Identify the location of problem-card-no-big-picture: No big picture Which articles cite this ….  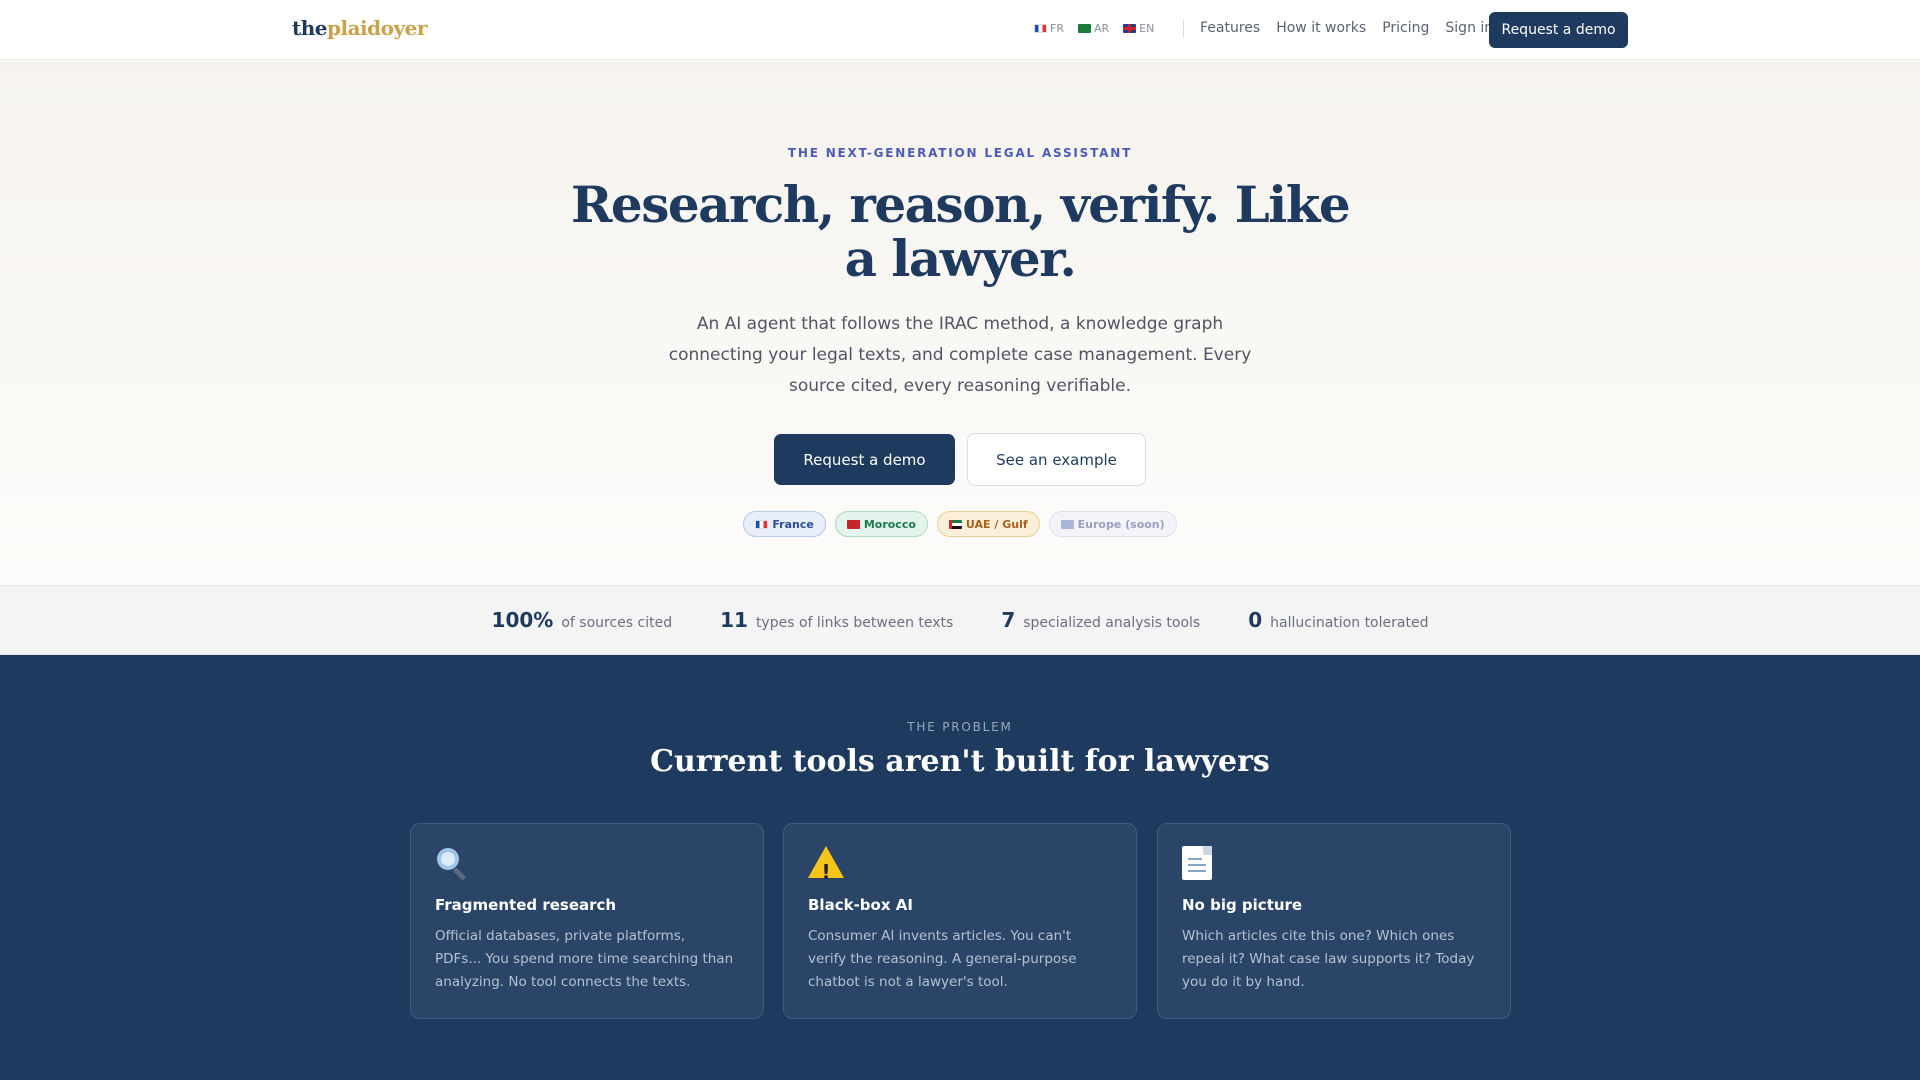
(1334, 921).